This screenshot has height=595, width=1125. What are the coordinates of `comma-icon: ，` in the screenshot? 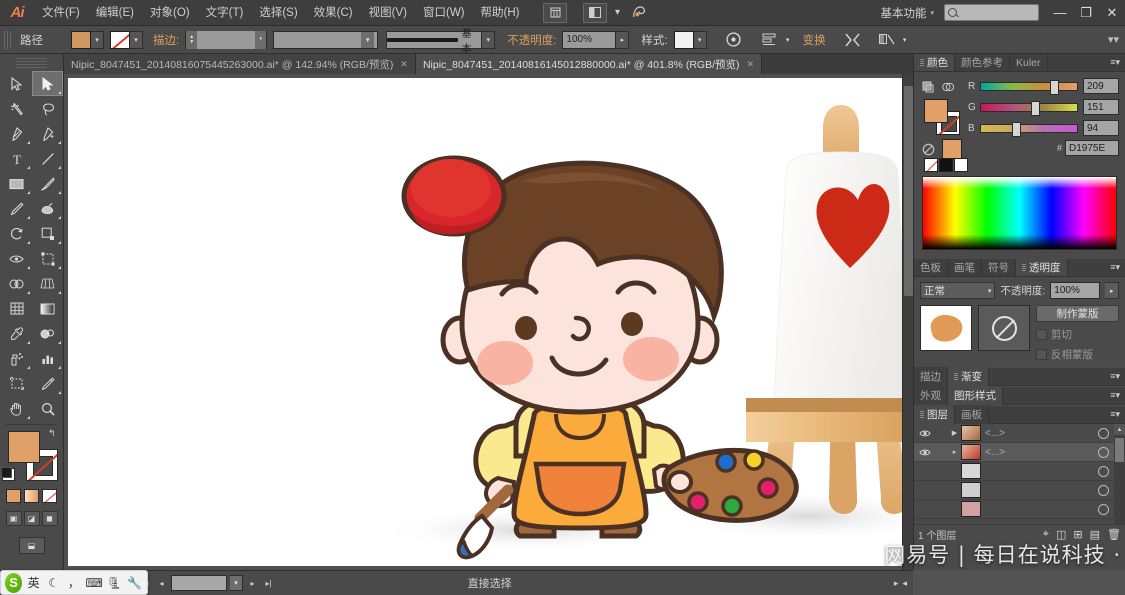 It's located at (73, 583).